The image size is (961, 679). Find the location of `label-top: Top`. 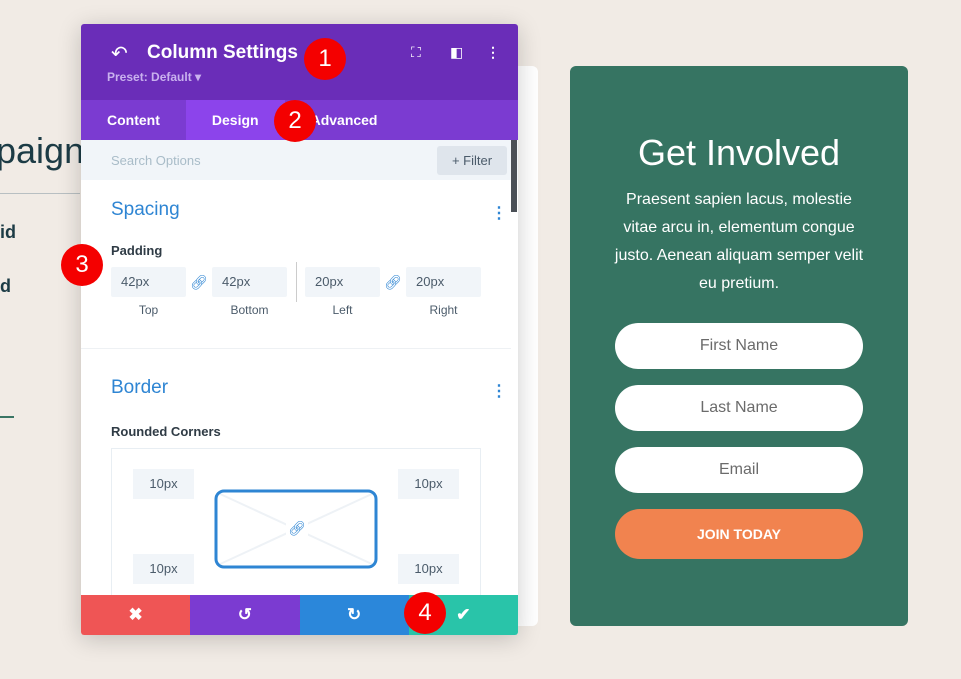

label-top: Top is located at coordinates (148, 310).